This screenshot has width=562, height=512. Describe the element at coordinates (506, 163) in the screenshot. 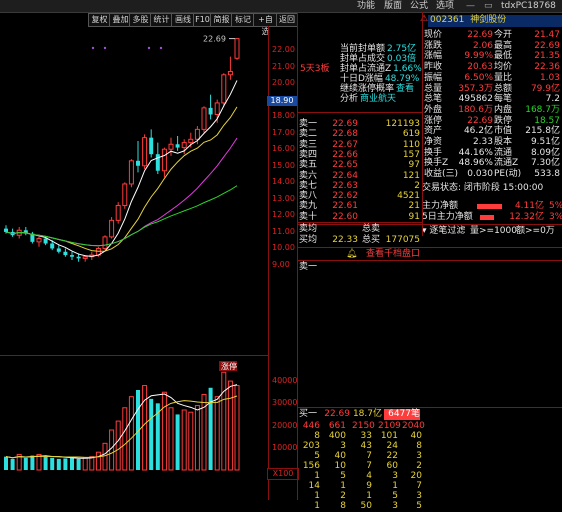

I see `quote-label: 流通Z` at that location.